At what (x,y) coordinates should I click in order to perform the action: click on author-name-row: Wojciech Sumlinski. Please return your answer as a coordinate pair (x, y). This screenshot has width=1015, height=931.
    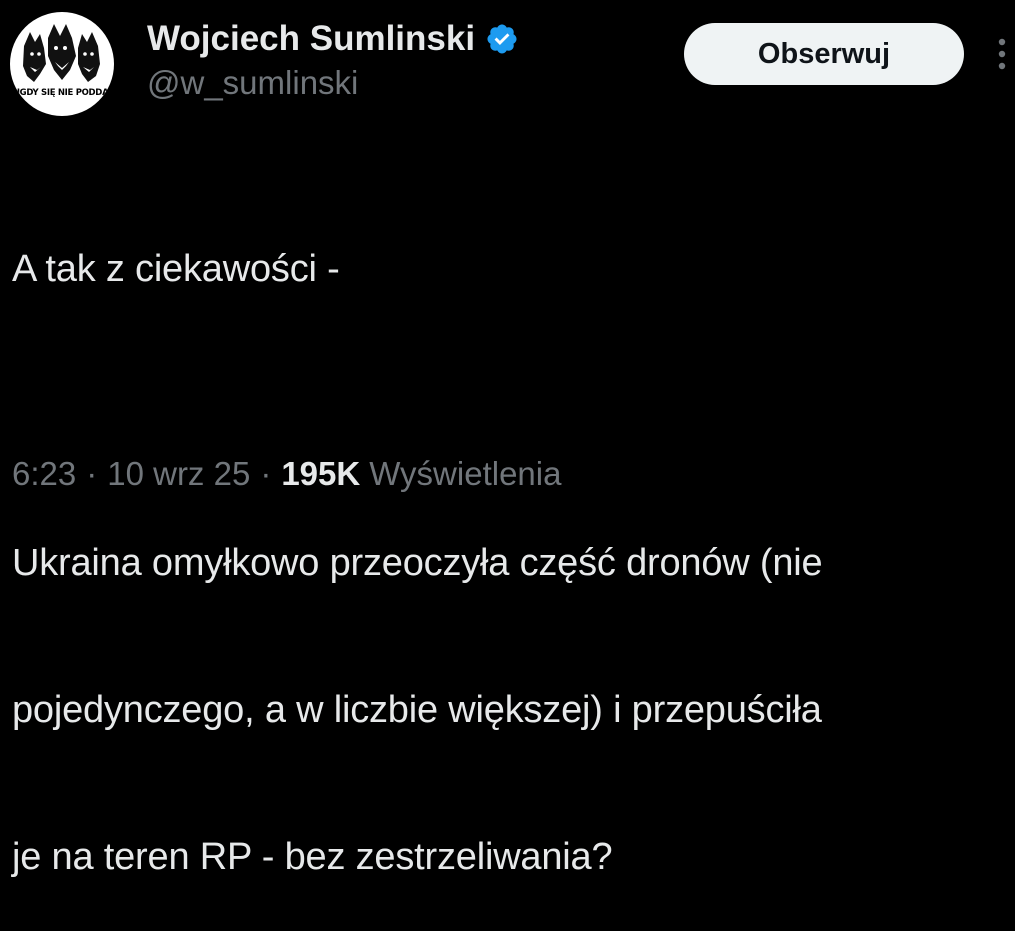
    Looking at the image, I should click on (333, 39).